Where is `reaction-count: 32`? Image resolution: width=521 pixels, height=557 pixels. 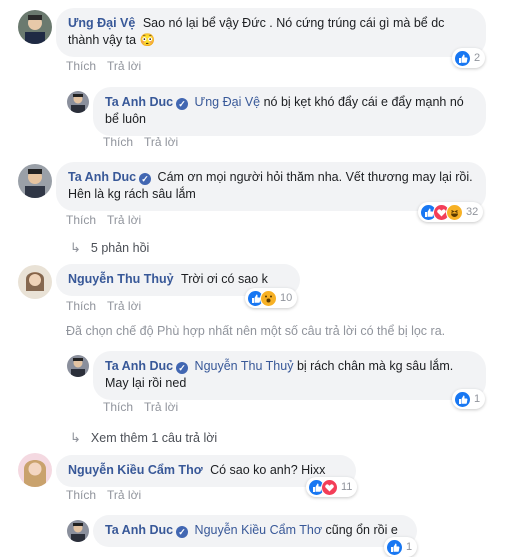
reaction-count: 32 is located at coordinates (472, 212).